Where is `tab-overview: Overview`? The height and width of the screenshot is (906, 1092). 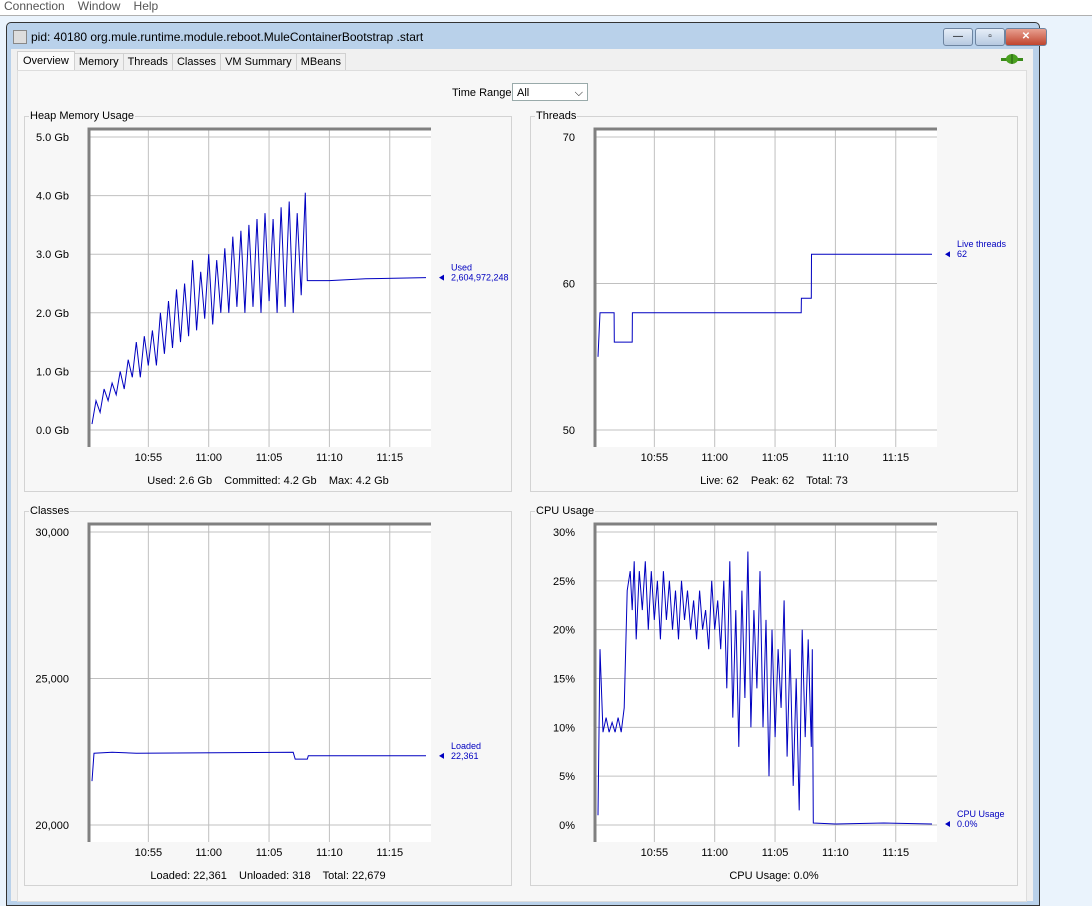
tab-overview: Overview is located at coordinates (46, 60).